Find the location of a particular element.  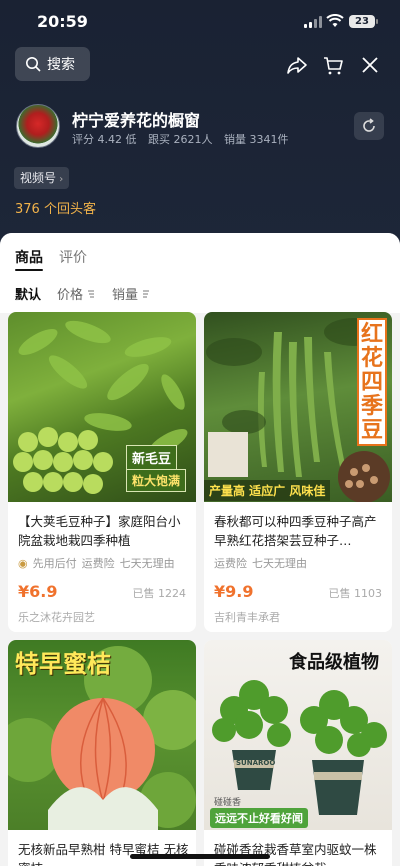

shop-name: 柠宁爱养花的橱窗 is located at coordinates (136, 119).